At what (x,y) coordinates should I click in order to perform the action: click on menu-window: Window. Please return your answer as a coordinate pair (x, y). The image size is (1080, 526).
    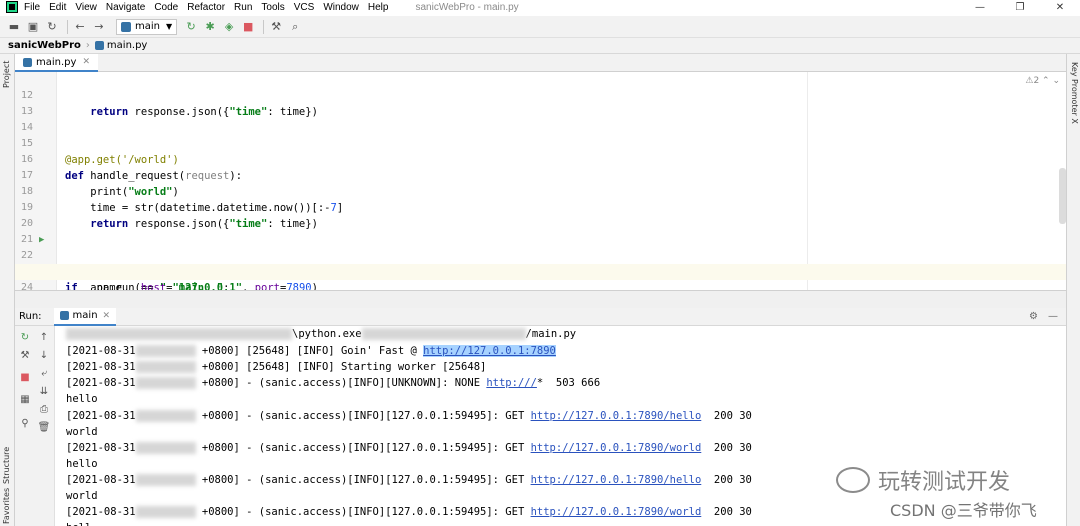
    Looking at the image, I should click on (341, 7).